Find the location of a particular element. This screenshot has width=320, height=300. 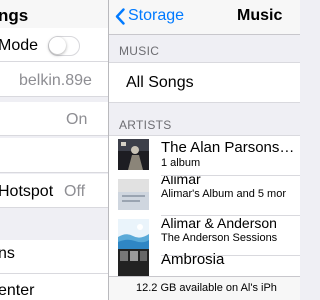

storage-footer: 12.2 GB available on Al's iPh is located at coordinates (204, 288).